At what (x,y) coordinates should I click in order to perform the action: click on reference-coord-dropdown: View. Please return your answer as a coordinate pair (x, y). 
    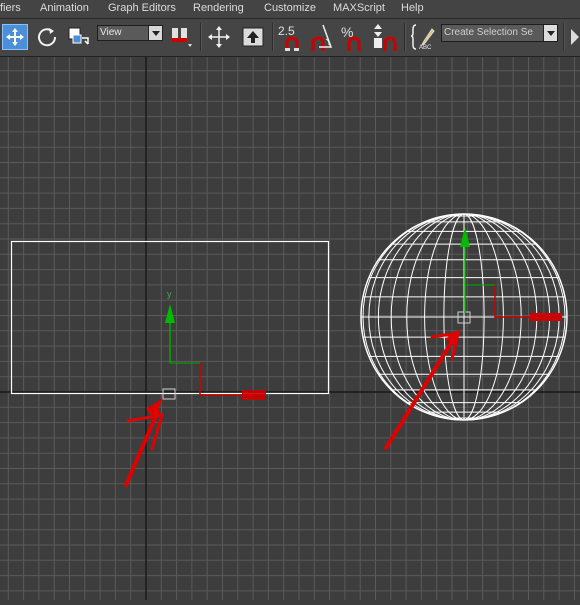
    Looking at the image, I should click on (130, 33).